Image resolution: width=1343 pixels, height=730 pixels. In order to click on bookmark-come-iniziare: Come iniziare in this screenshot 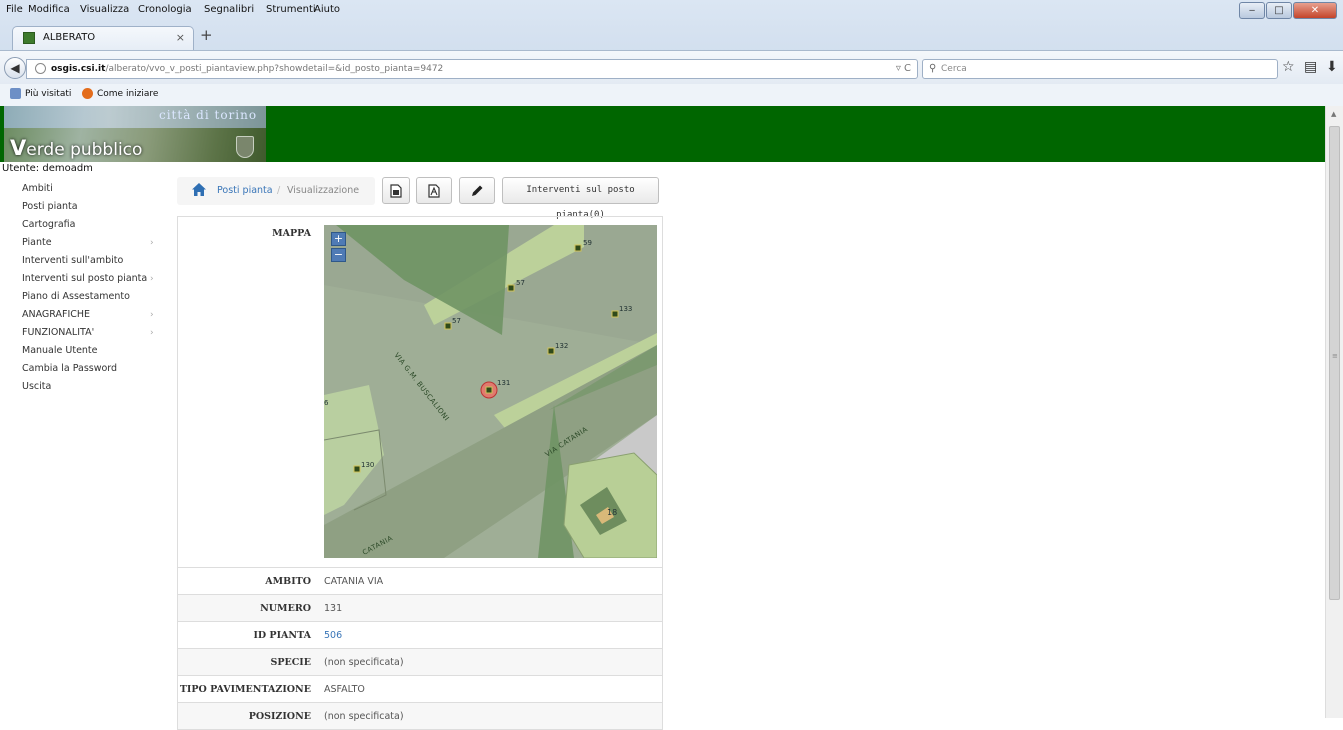, I will do `click(120, 93)`.